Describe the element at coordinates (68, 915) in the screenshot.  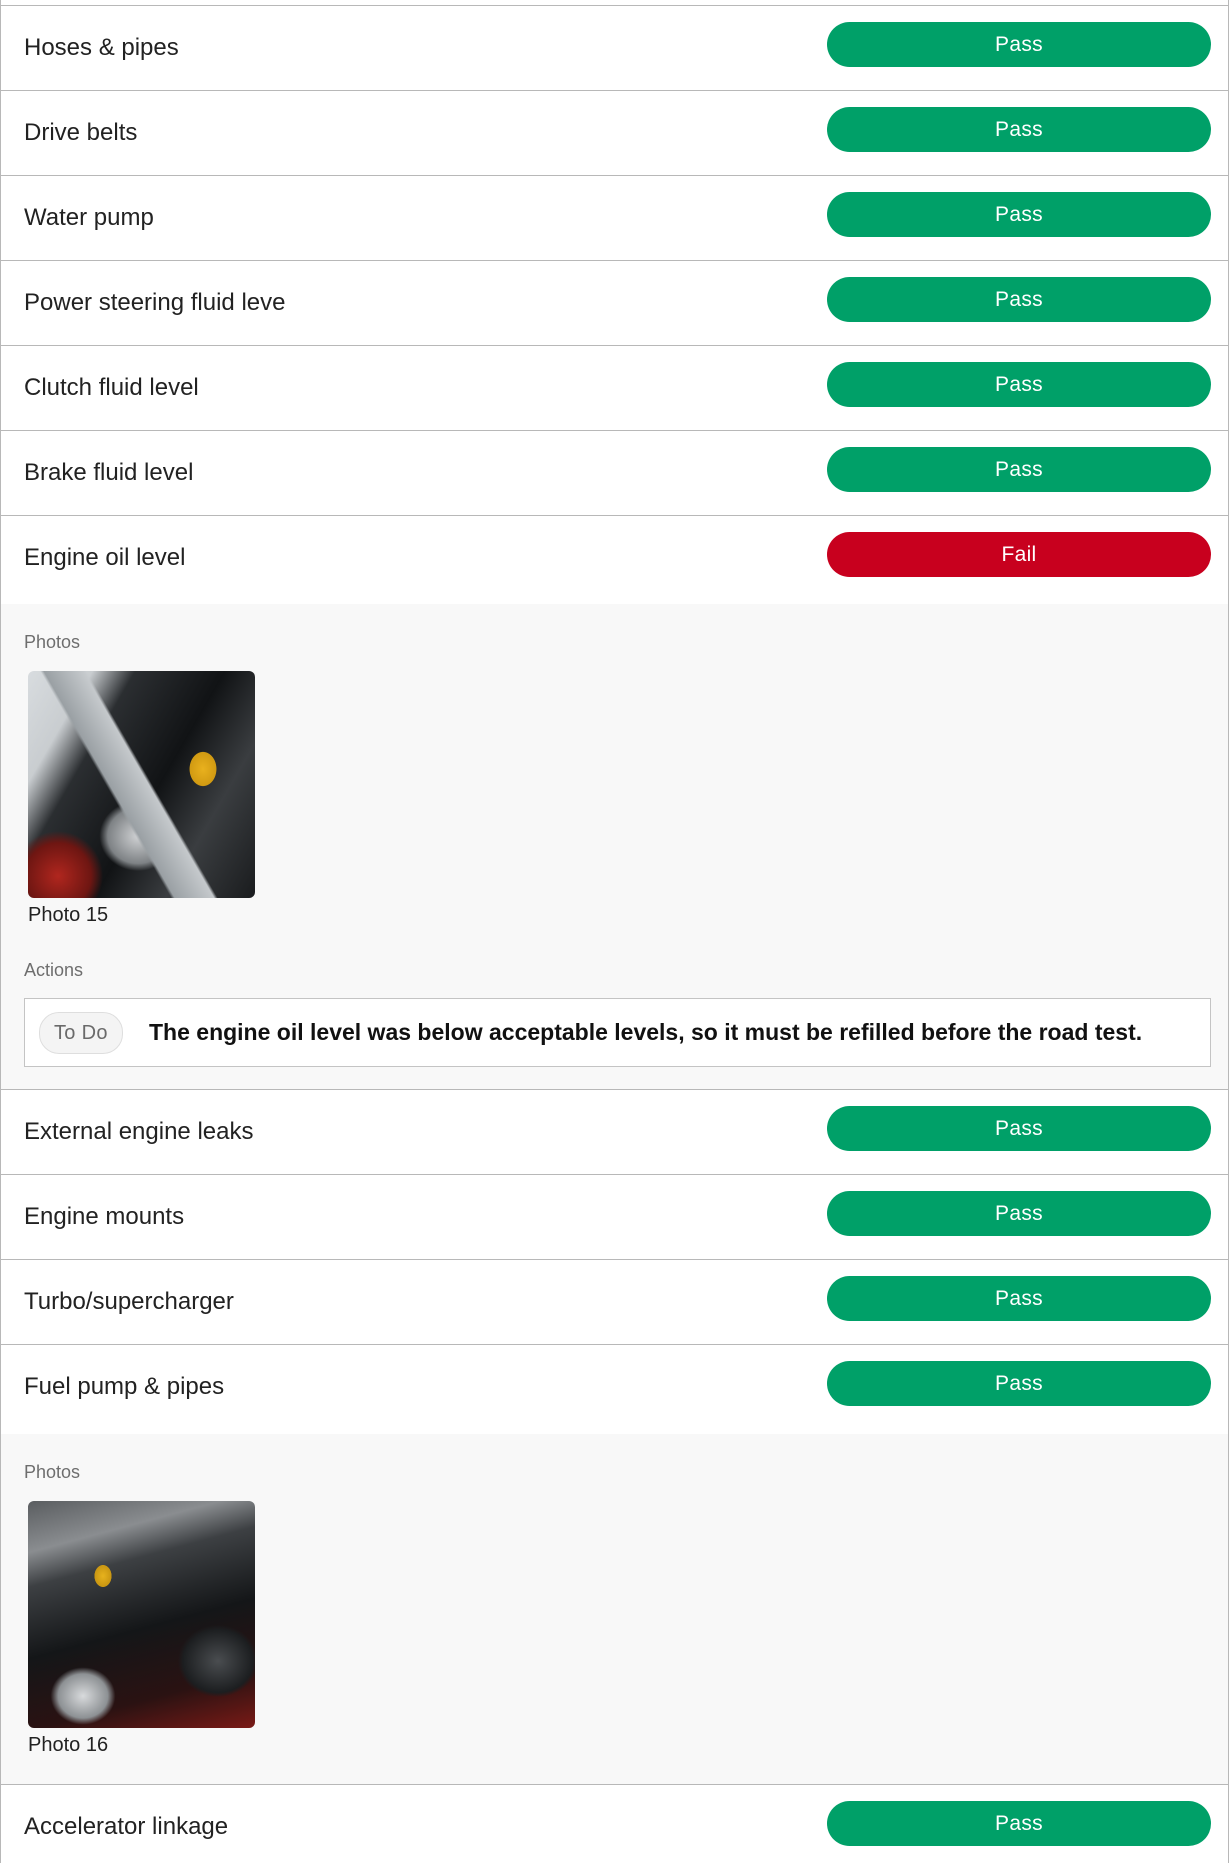
I see `photo-caption: Photo 15` at that location.